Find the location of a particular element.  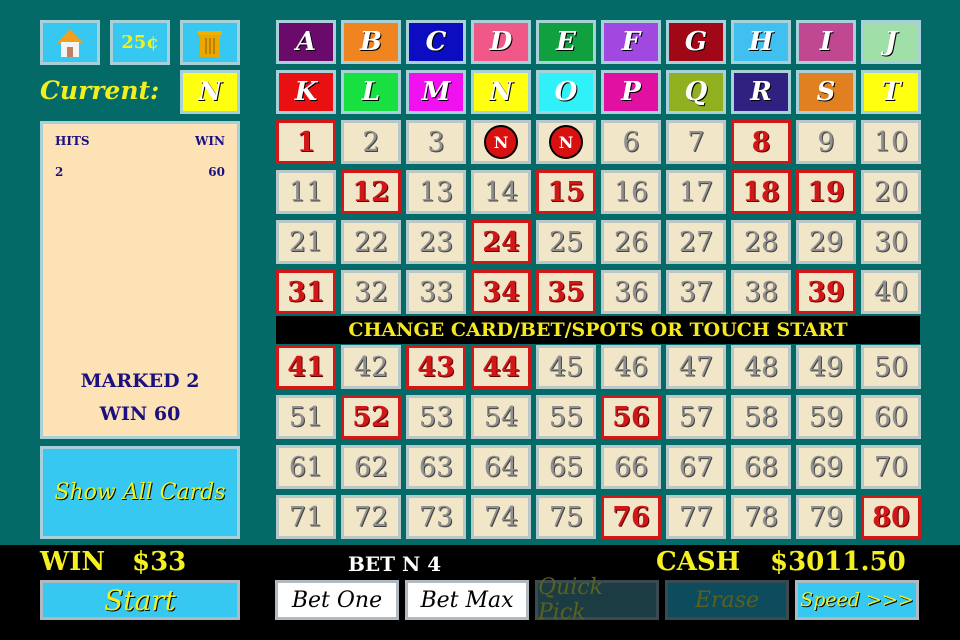

keno-spot: 22 is located at coordinates (371, 242).